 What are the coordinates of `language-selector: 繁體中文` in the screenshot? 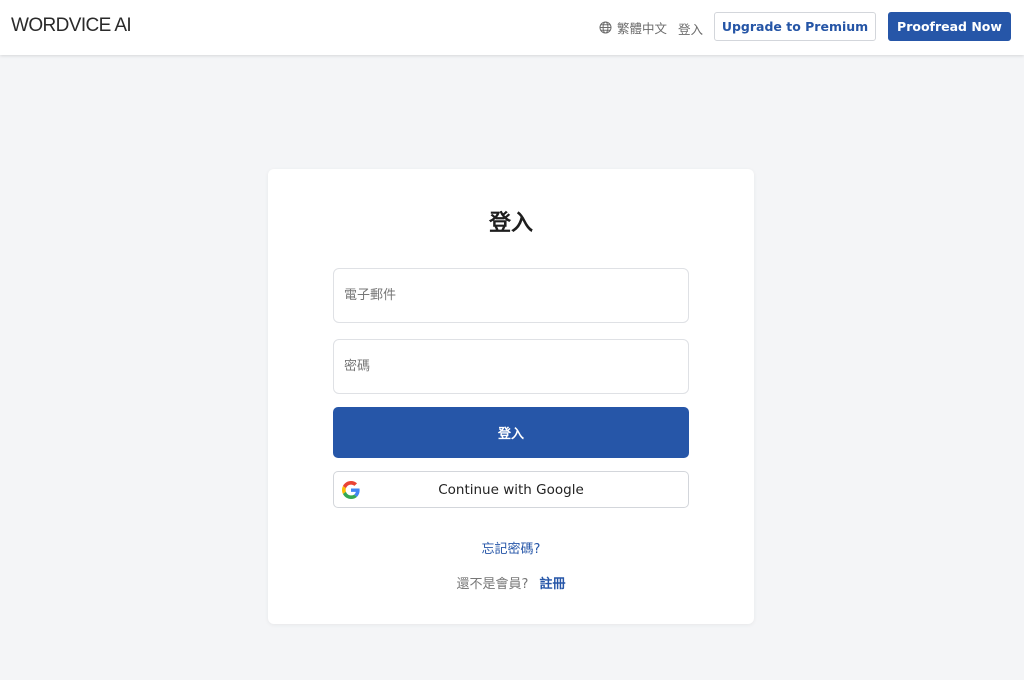 It's located at (633, 27).